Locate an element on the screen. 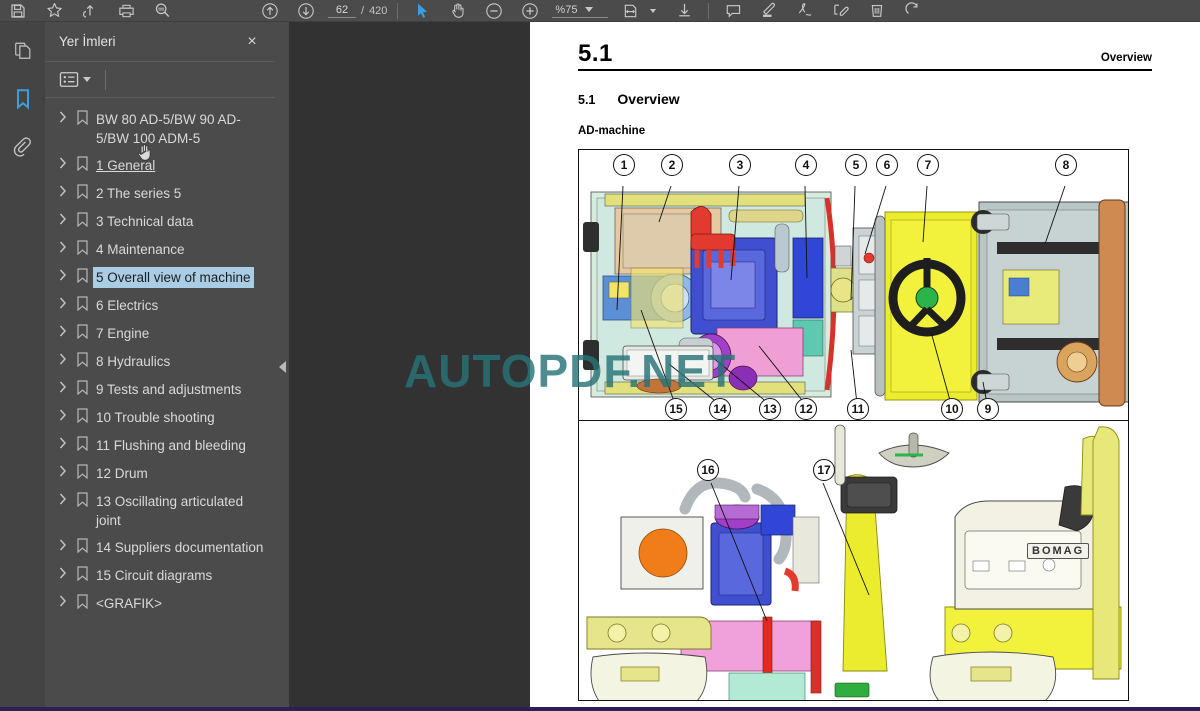 This screenshot has height=711, width=1200. bookmark-item: 14 Suppliers documentation is located at coordinates (160, 548).